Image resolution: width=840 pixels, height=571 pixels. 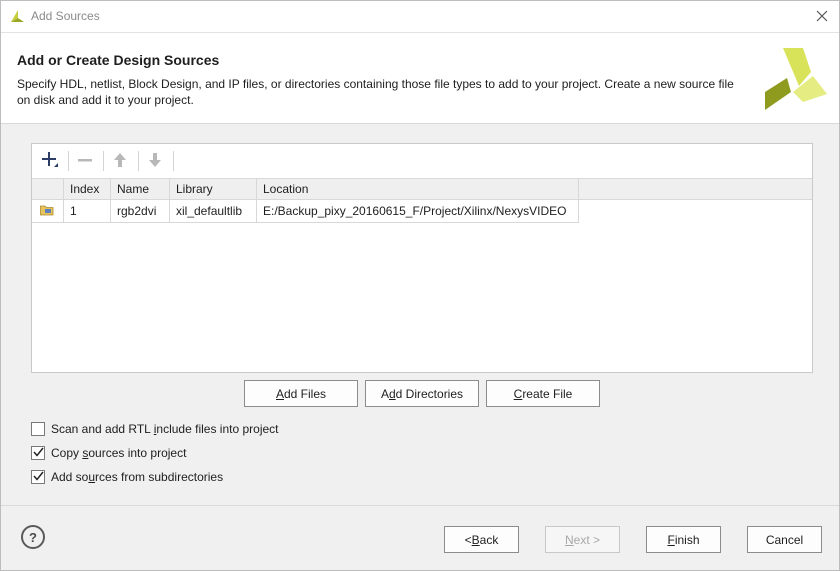 I want to click on arrow-down-icon, so click(x=155, y=161).